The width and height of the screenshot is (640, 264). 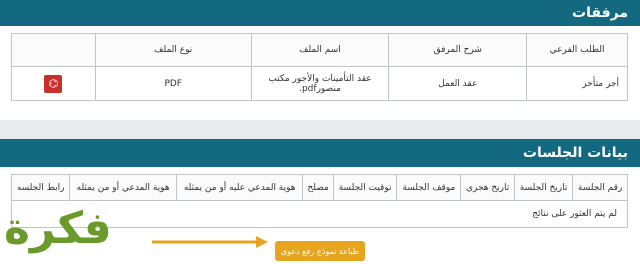 I want to click on cell-file-type: PDF, so click(x=173, y=83).